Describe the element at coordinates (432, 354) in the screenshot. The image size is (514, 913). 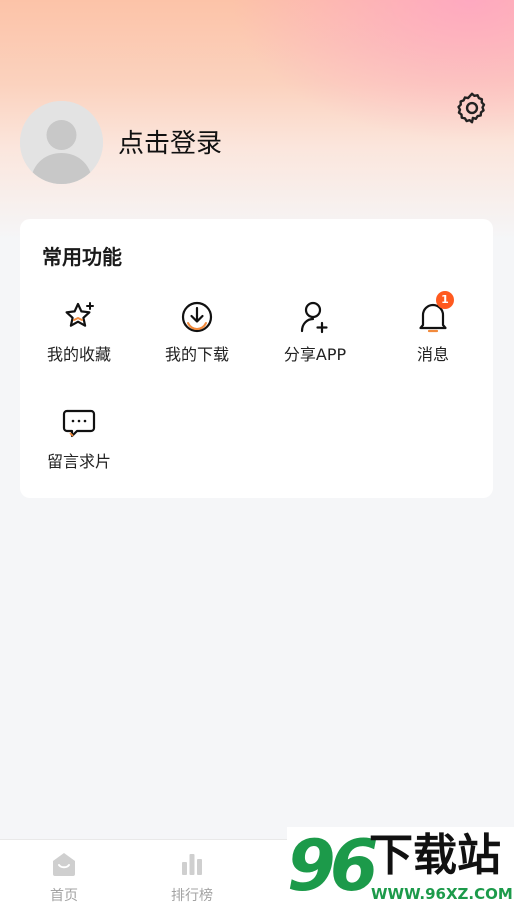
I see `messages-label: 消息` at that location.